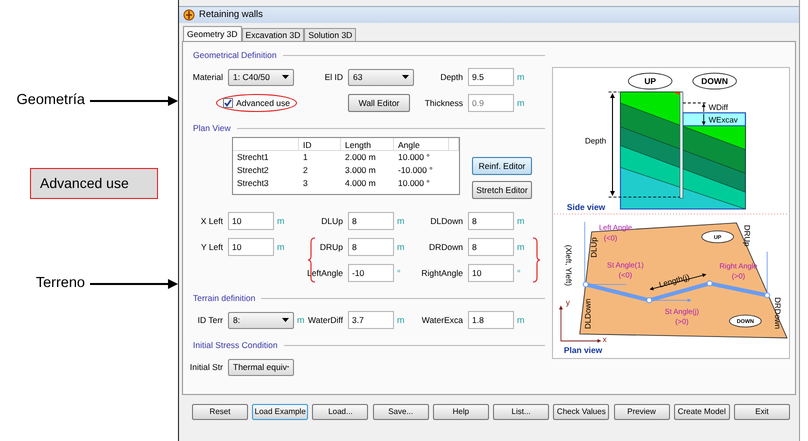 The height and width of the screenshot is (441, 808). I want to click on dropdown-value: 63, so click(357, 77).